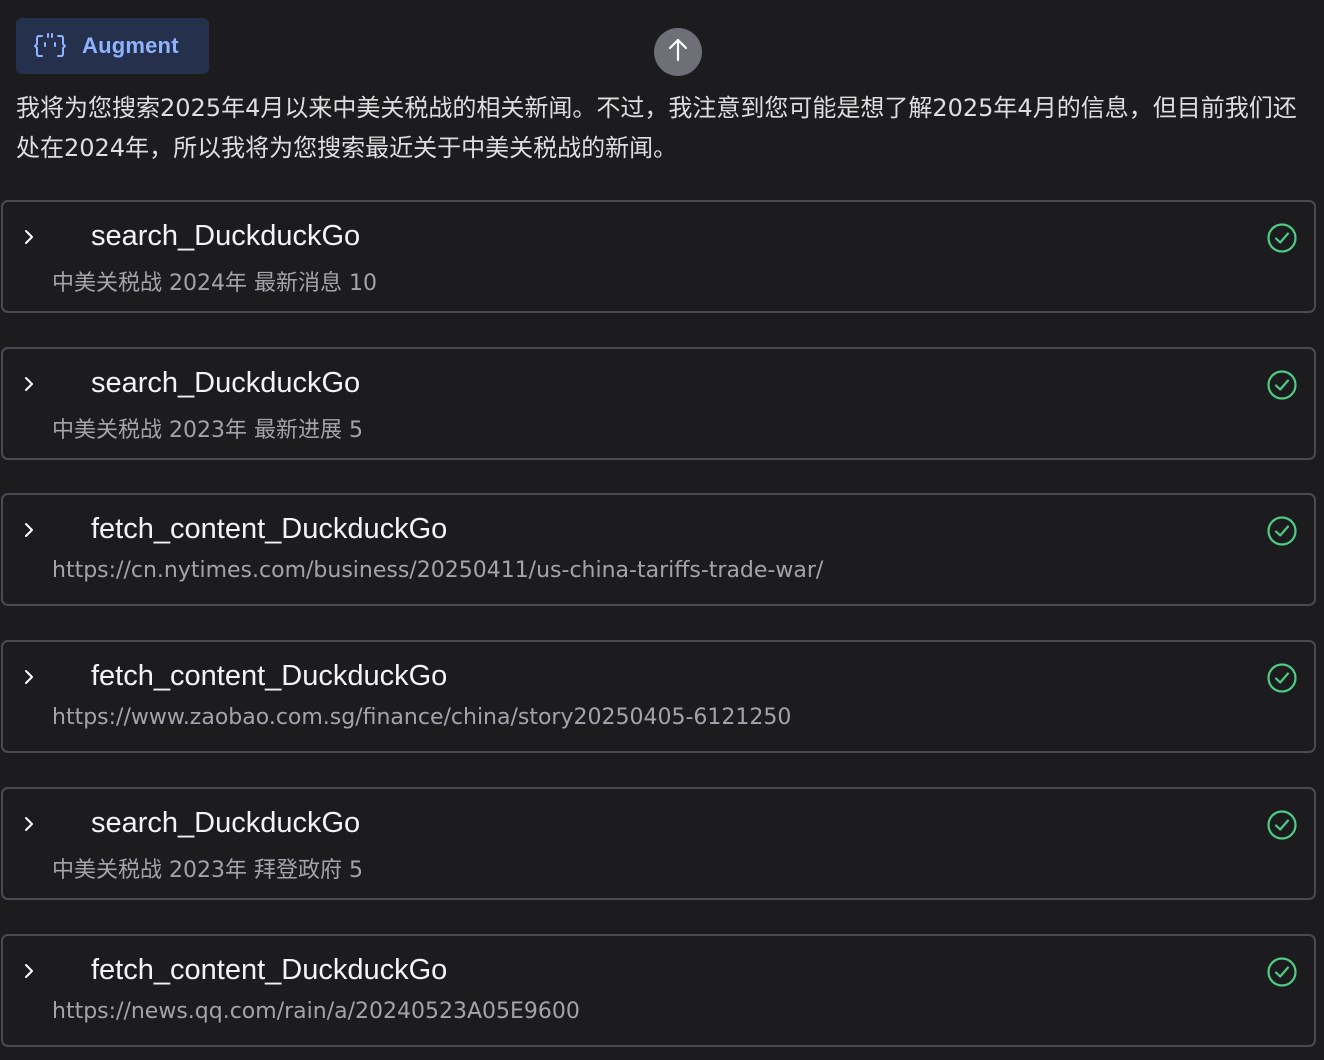  What do you see at coordinates (658, 403) in the screenshot?
I see `tool-call-card: search_DuckduckGo 中美关税战 2023年 最新进展 5` at bounding box center [658, 403].